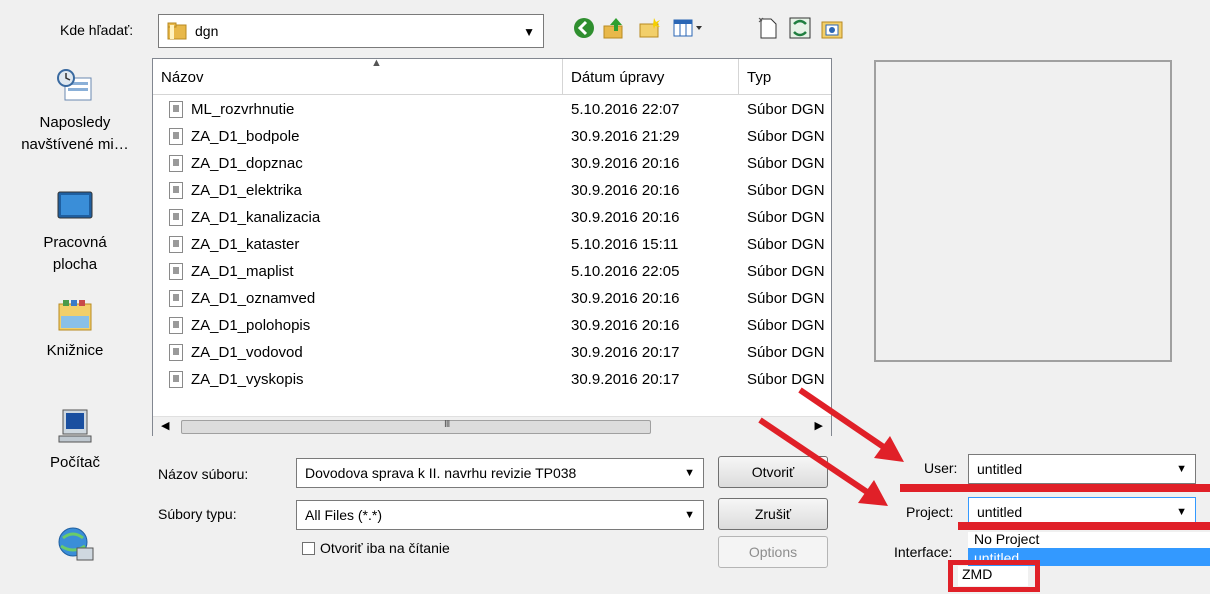 The width and height of the screenshot is (1210, 594). What do you see at coordinates (768, 28) in the screenshot?
I see `new-file-icon` at bounding box center [768, 28].